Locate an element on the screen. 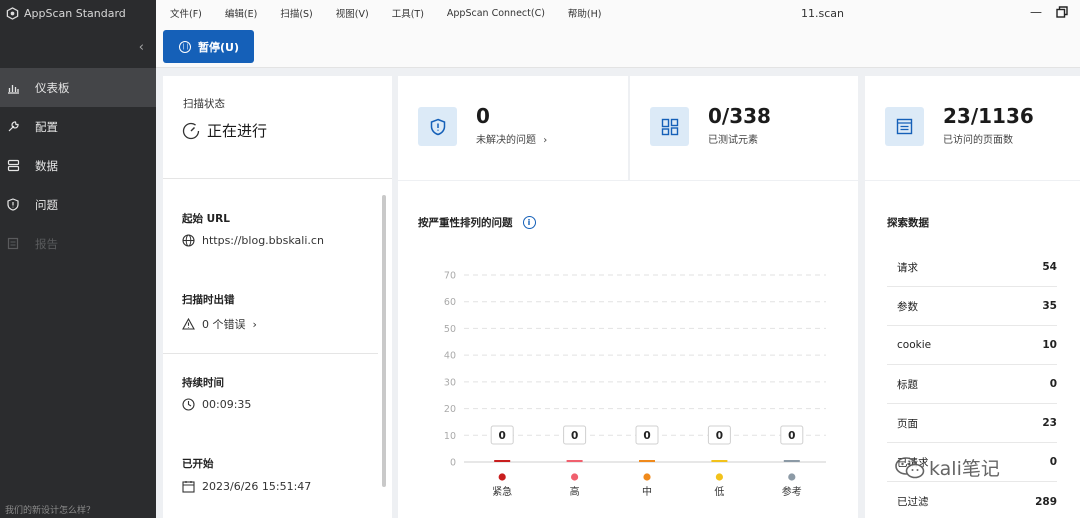  menu-file: 文件(F) is located at coordinates (186, 13).